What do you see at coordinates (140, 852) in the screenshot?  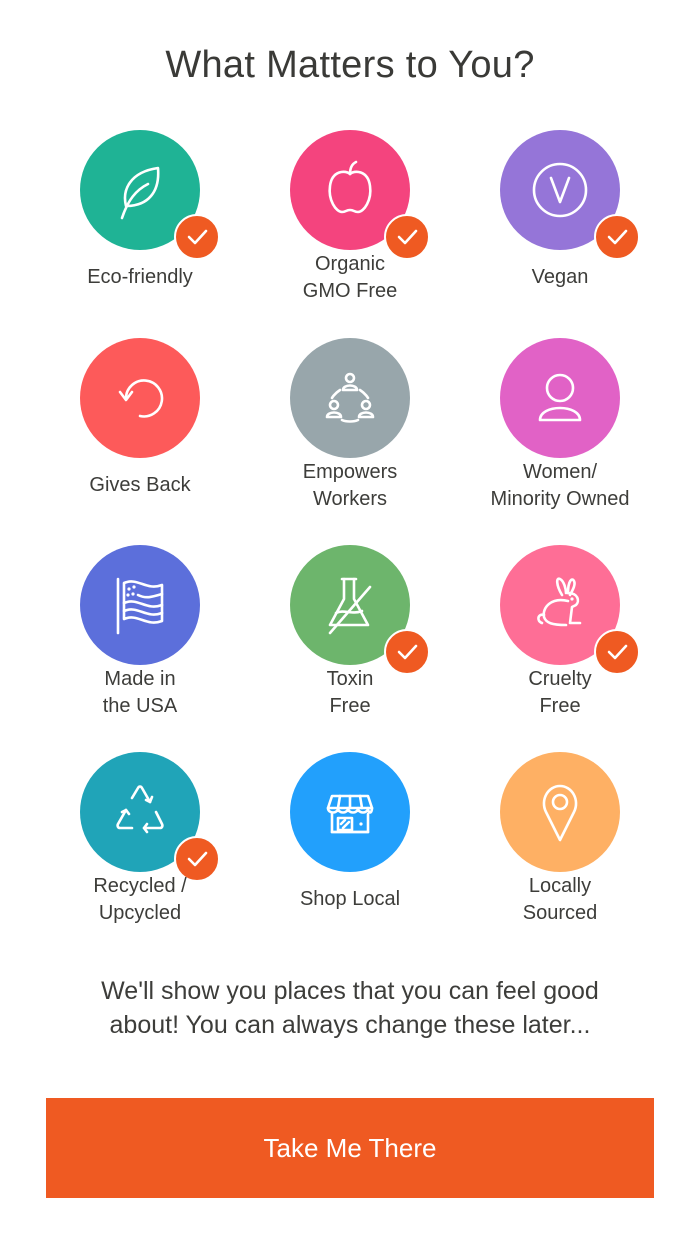 I see `option-recycled-upcycled: Recycled / Upcycled` at bounding box center [140, 852].